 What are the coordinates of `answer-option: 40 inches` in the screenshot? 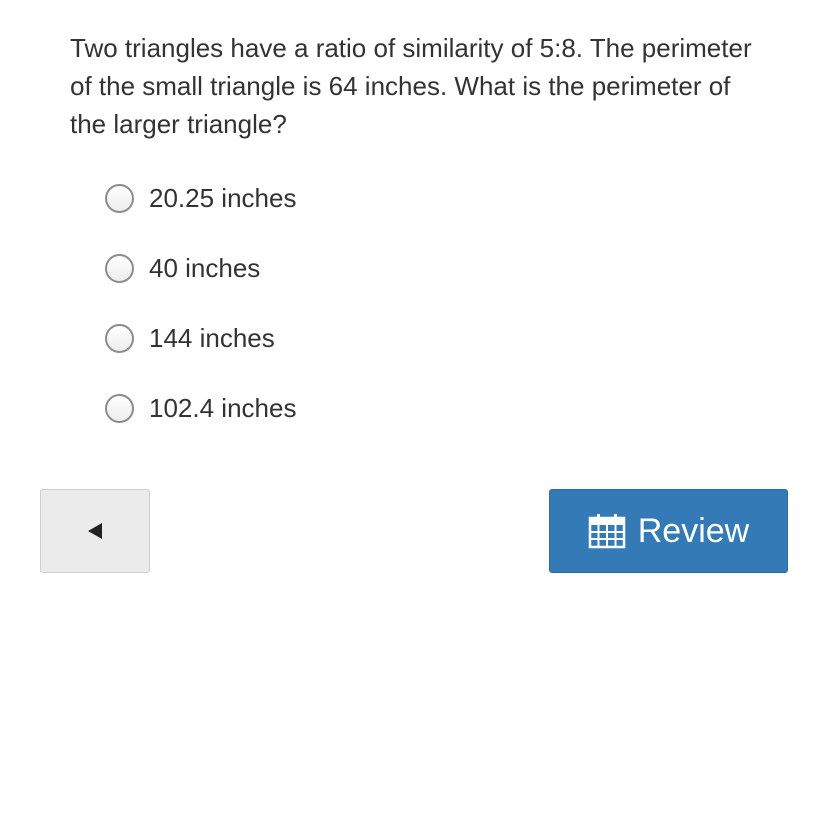 It's located at (200, 268).